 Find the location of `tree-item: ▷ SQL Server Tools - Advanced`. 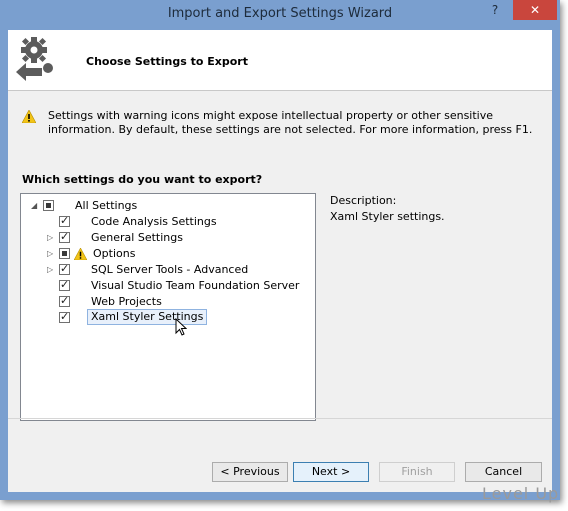

tree-item: ▷ SQL Server Tools - Advanced is located at coordinates (167, 270).